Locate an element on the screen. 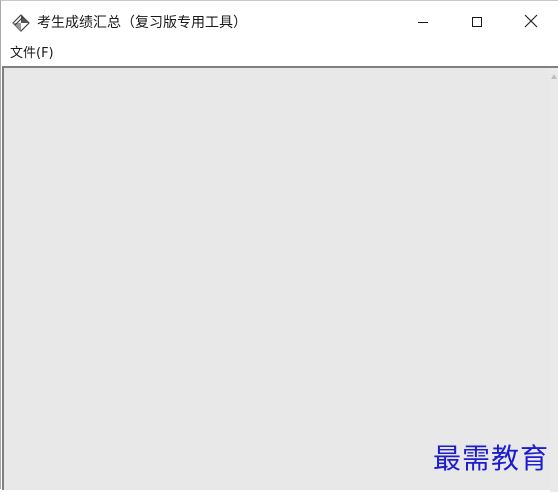 The image size is (558, 492). app-diamond-icon is located at coordinates (21, 23).